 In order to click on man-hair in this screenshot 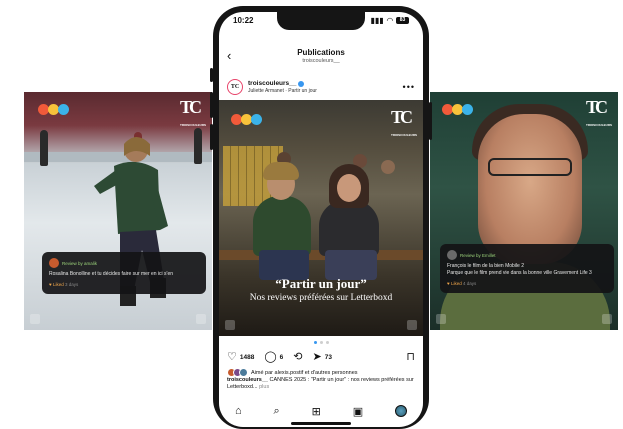, I will do `click(281, 171)`.